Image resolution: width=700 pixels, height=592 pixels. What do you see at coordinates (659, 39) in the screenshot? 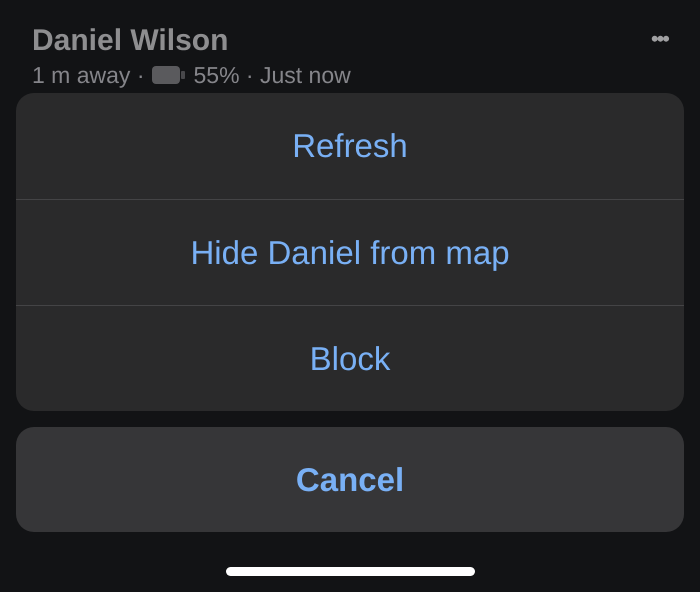
I see `more-button: •••` at bounding box center [659, 39].